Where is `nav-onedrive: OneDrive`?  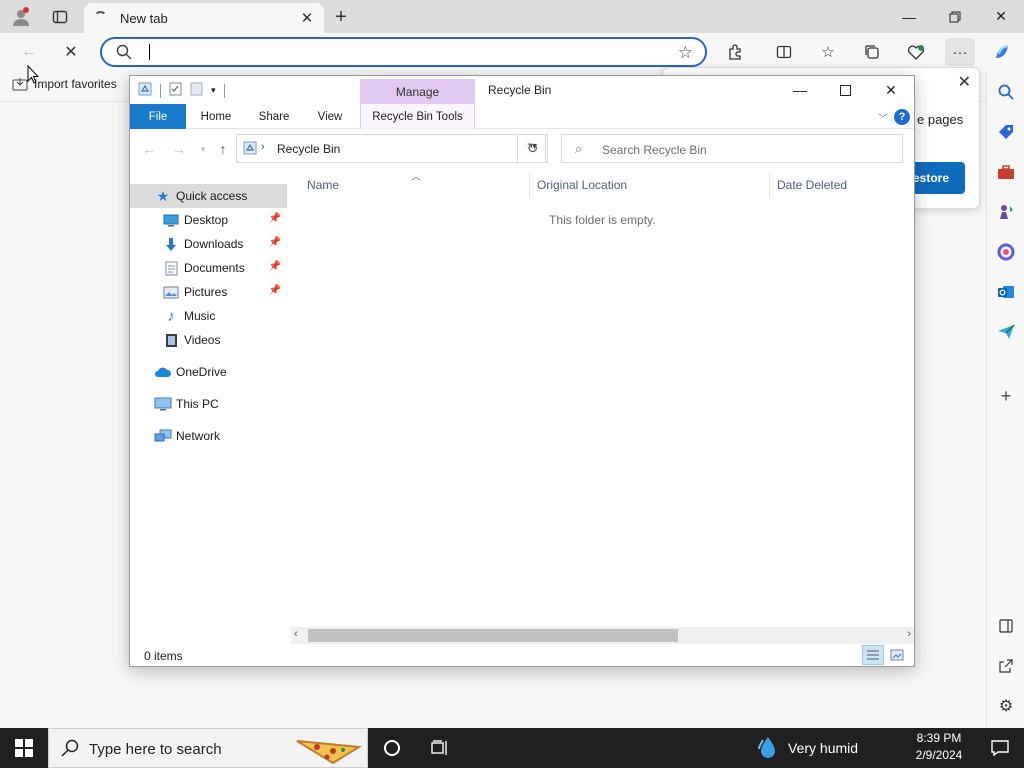
nav-onedrive: OneDrive is located at coordinates (208, 372).